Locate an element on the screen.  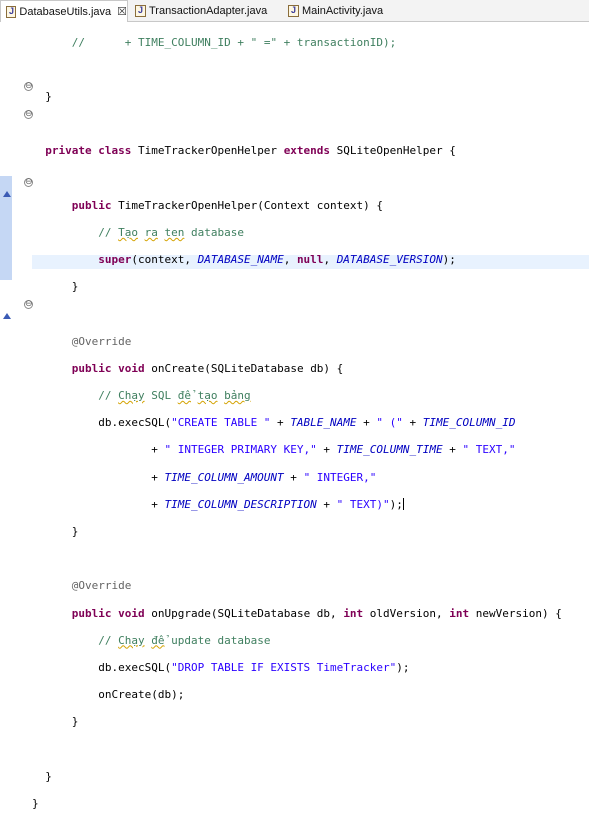
code-line-8: // Tạo ra ten database is located at coordinates (171, 232).